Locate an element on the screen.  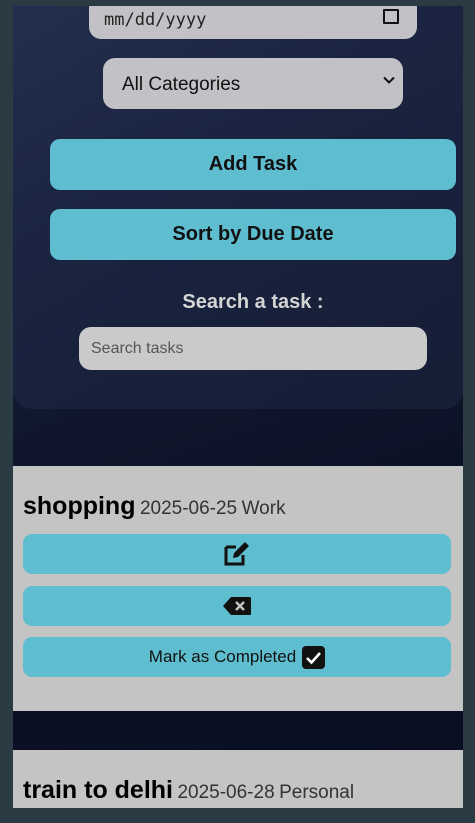
edit-icon is located at coordinates (236, 554).